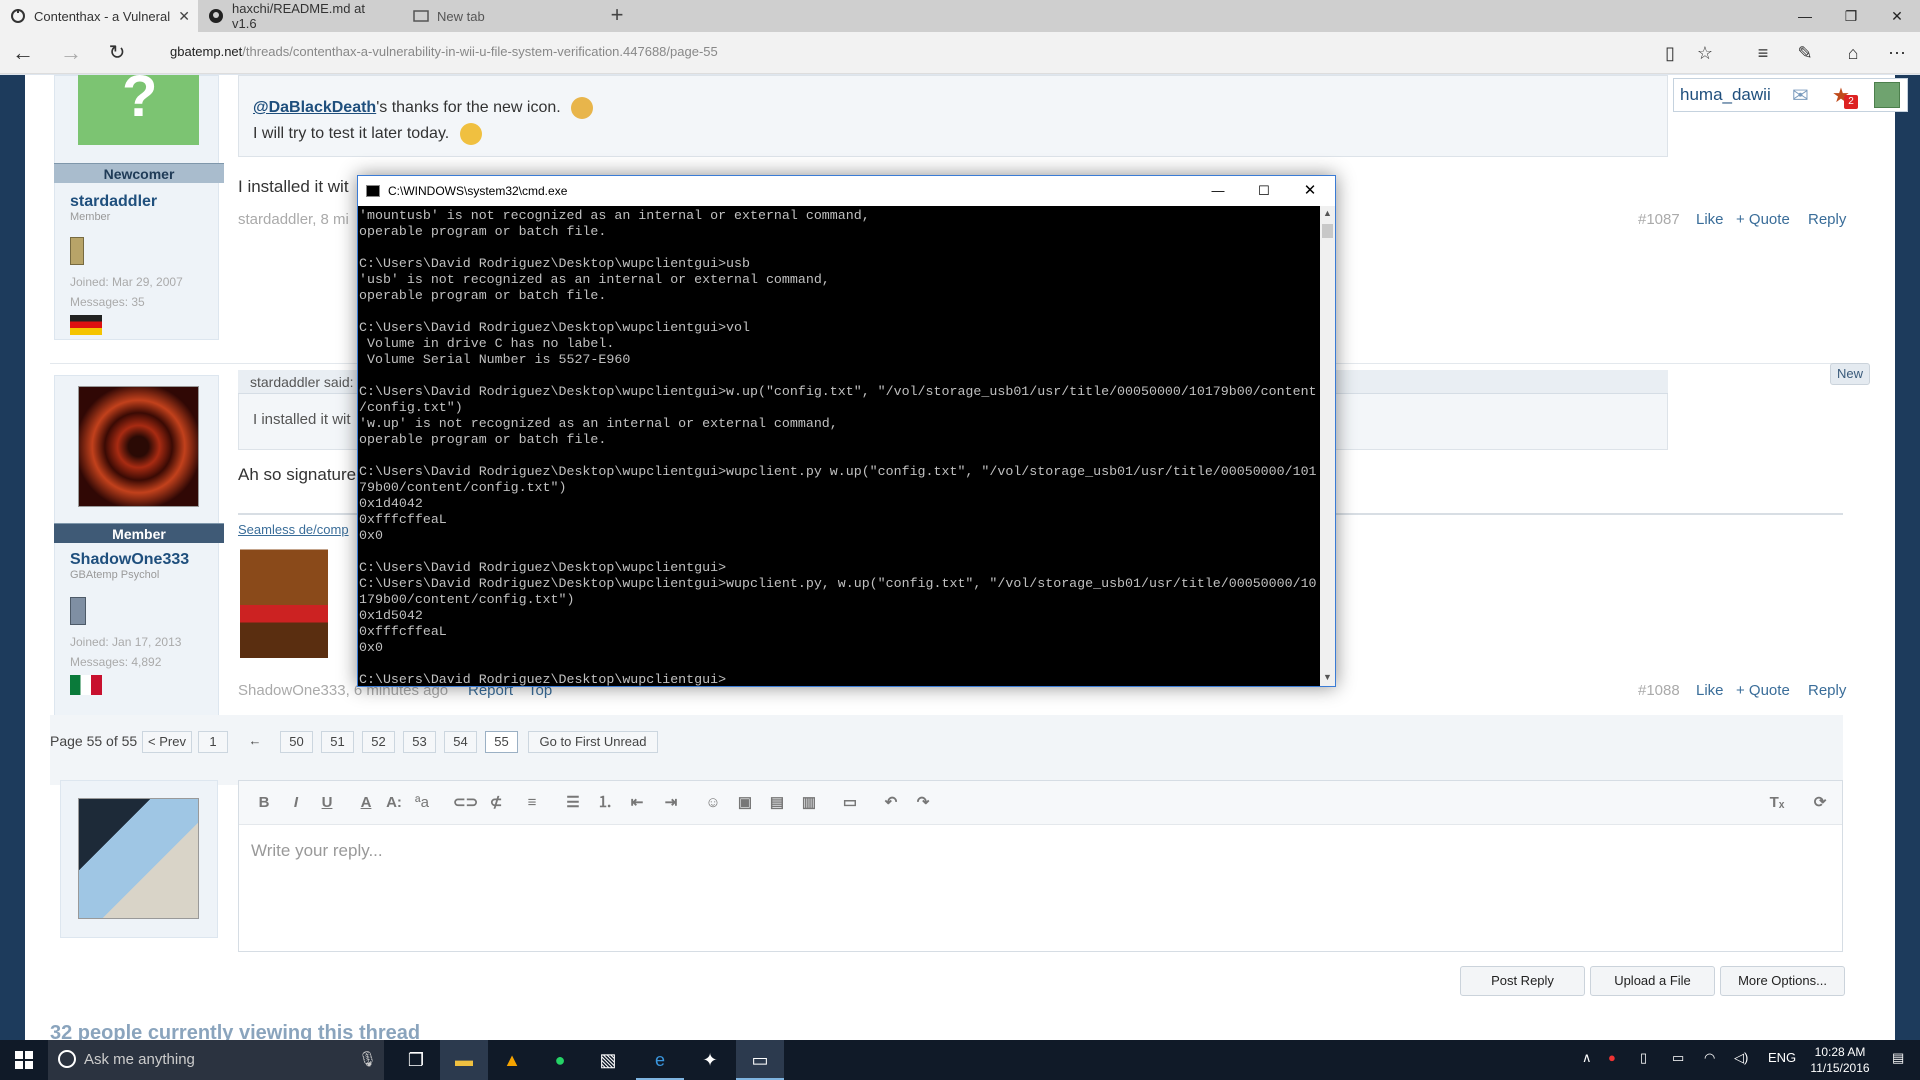 Image resolution: width=1920 pixels, height=1080 pixels. Describe the element at coordinates (1741, 1058) in the screenshot. I see `volume-icon: ◁)` at that location.